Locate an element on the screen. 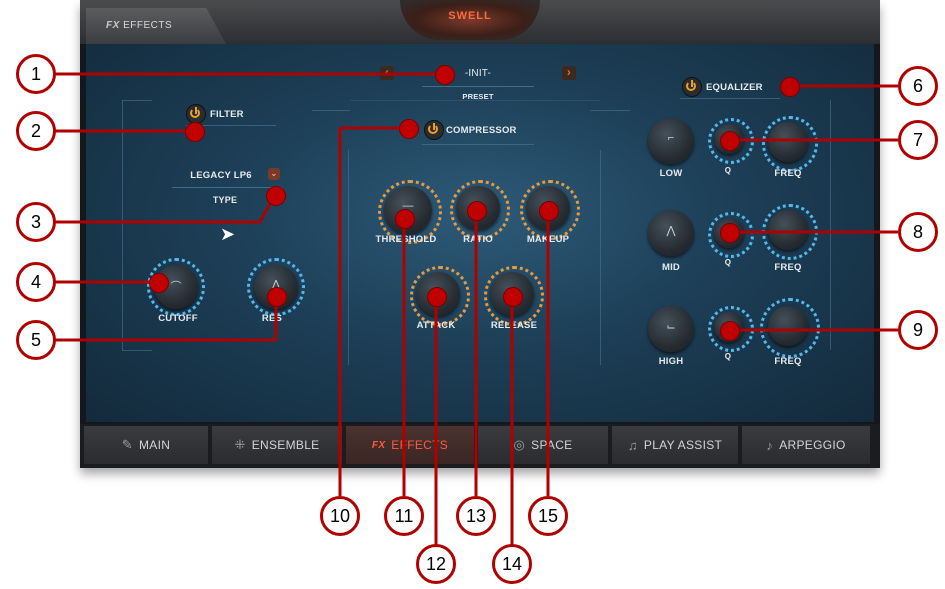 Image resolution: width=945 pixels, height=589 pixels. callout-2: 2 is located at coordinates (36, 131).